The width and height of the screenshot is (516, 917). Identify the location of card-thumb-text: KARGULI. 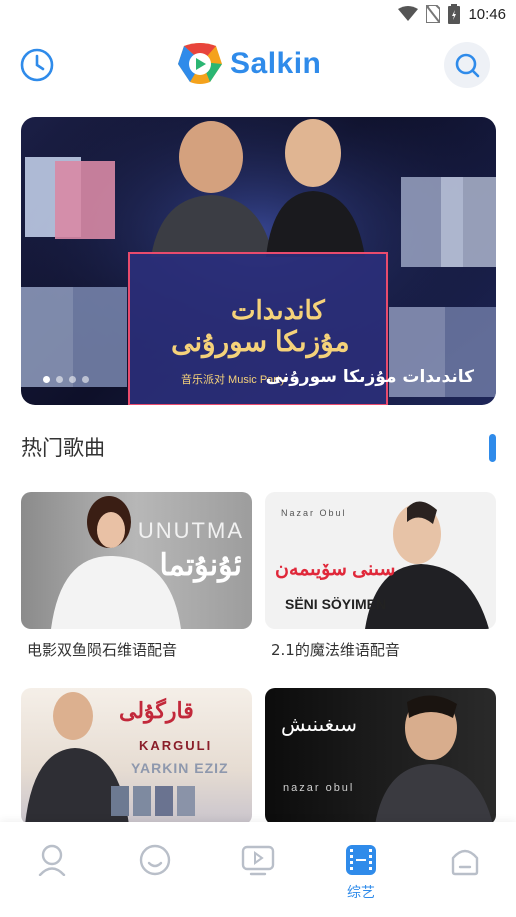
(176, 745).